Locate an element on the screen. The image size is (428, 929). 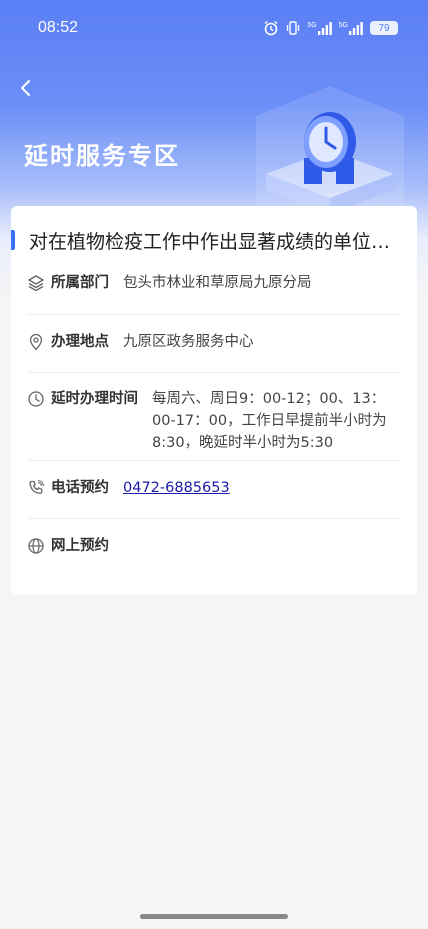
row-location: 办理地点 九原区政务服务中心 is located at coordinates (214, 342).